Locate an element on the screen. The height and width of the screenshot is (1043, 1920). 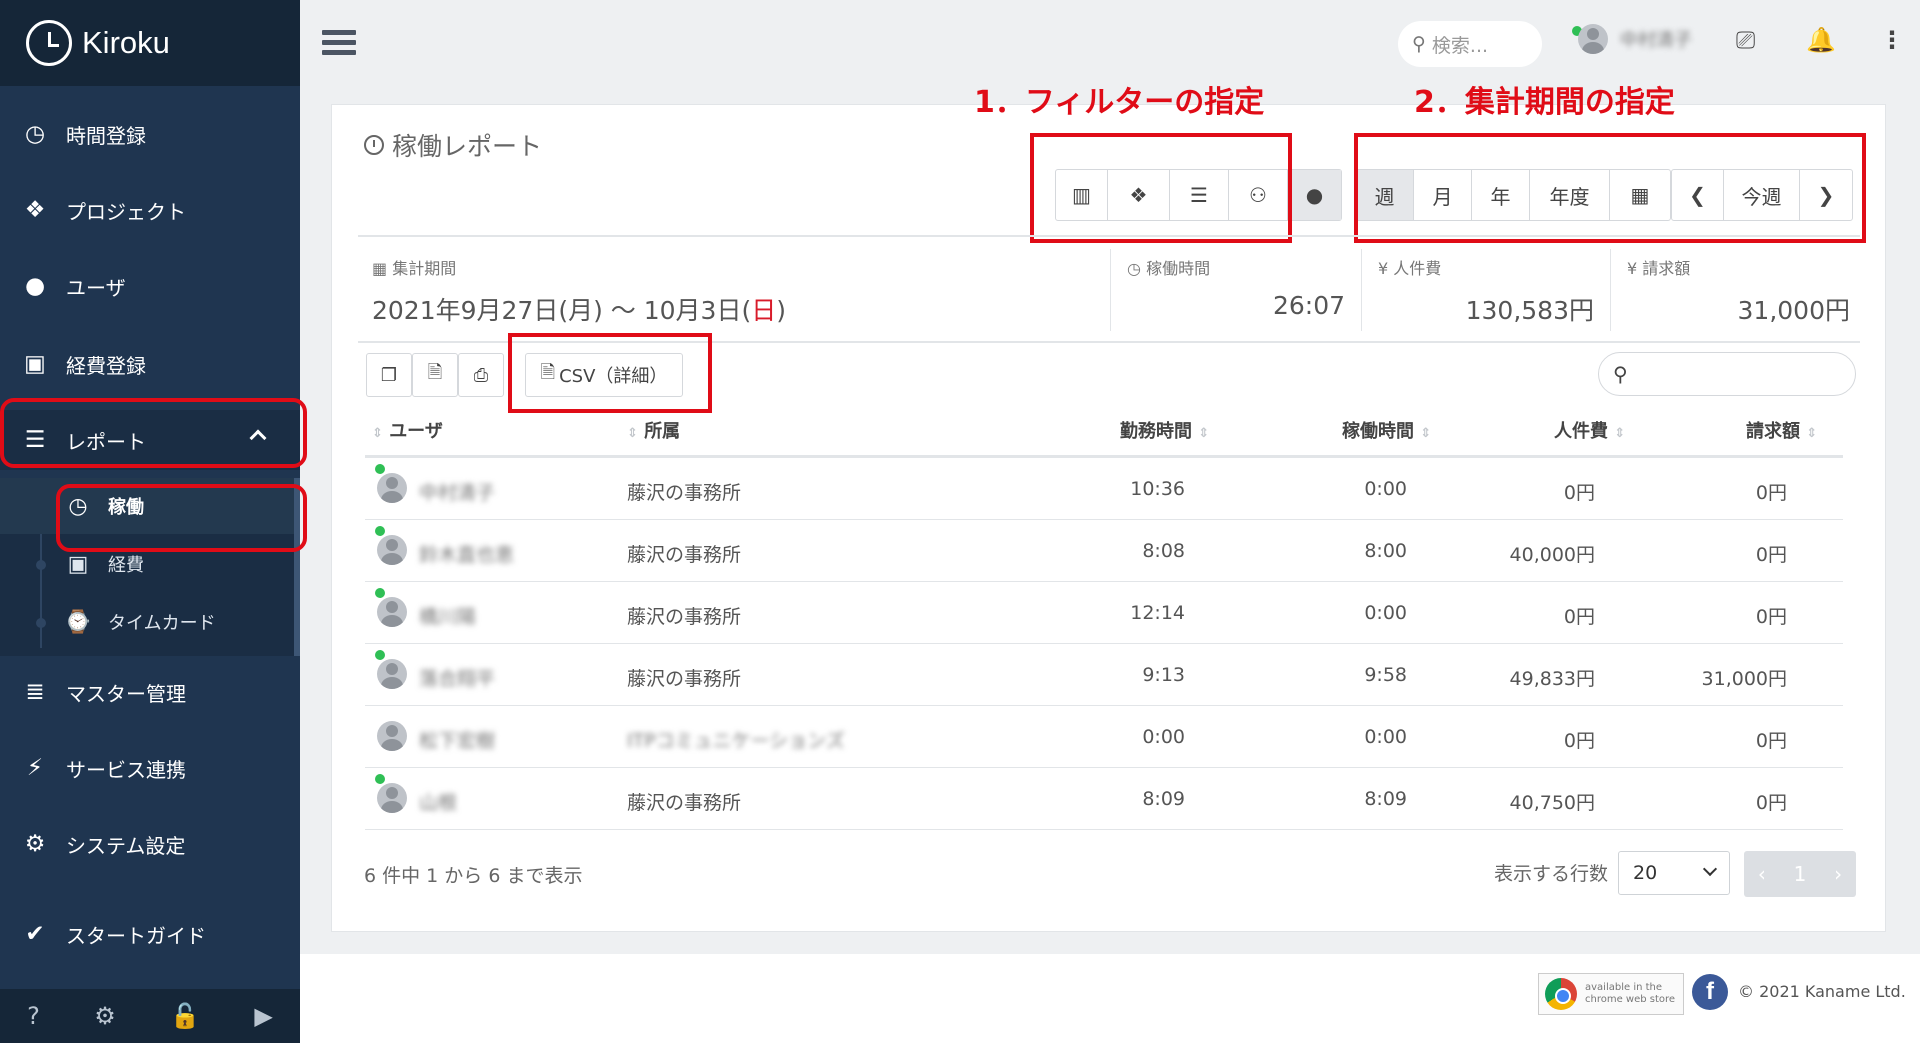
user-menu: 中村清子 is located at coordinates (1632, 39).